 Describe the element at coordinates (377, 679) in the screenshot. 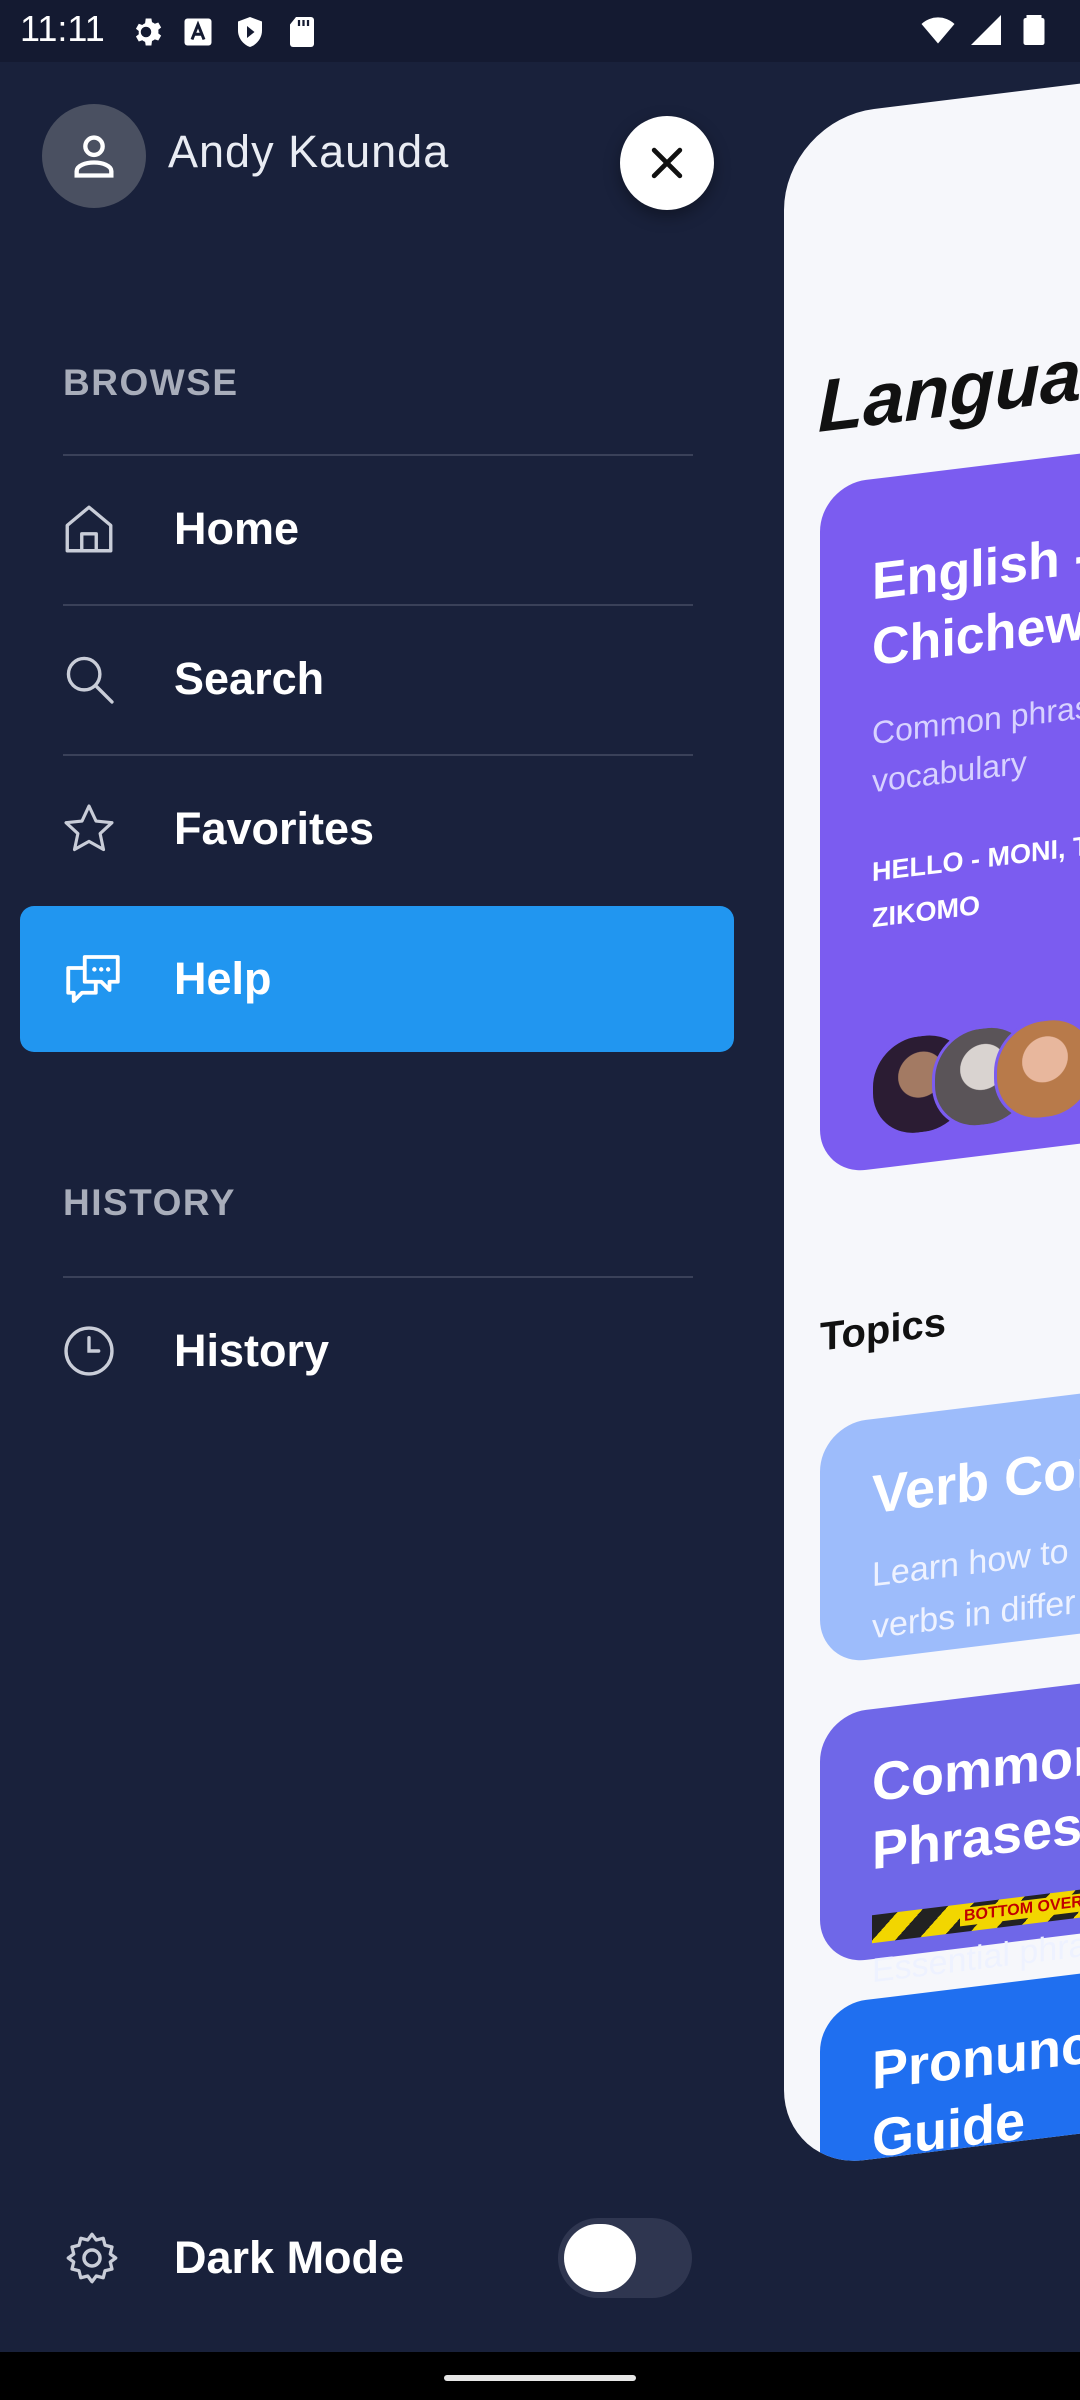

I see `nav-item-search: Search` at that location.